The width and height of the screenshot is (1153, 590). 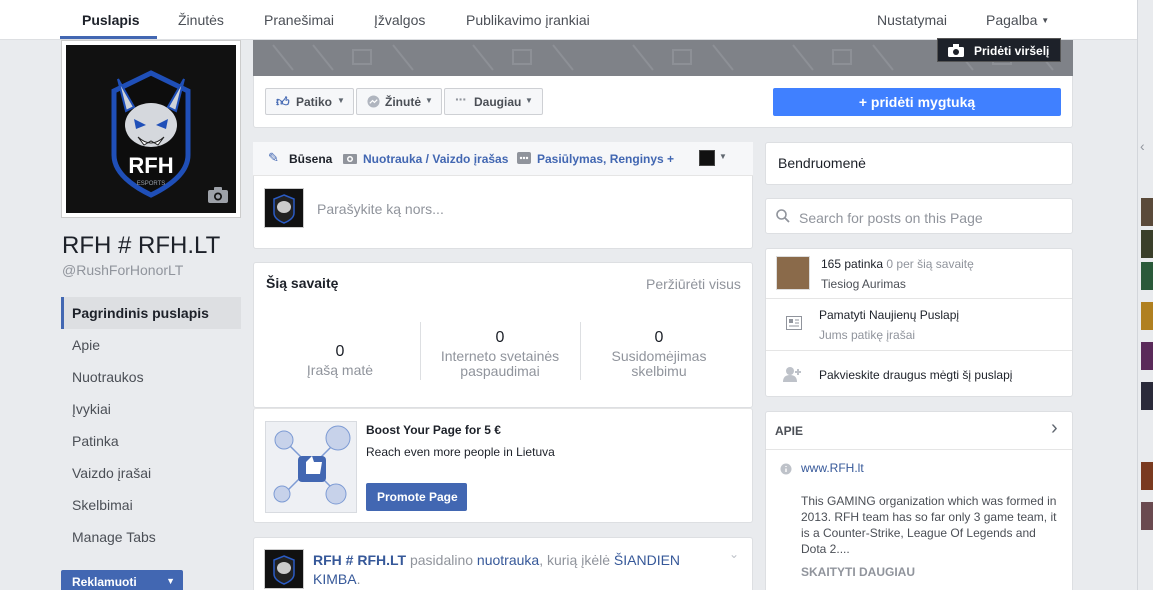 I want to click on post-author-link: RFH # RFH.LT, so click(x=359, y=560).